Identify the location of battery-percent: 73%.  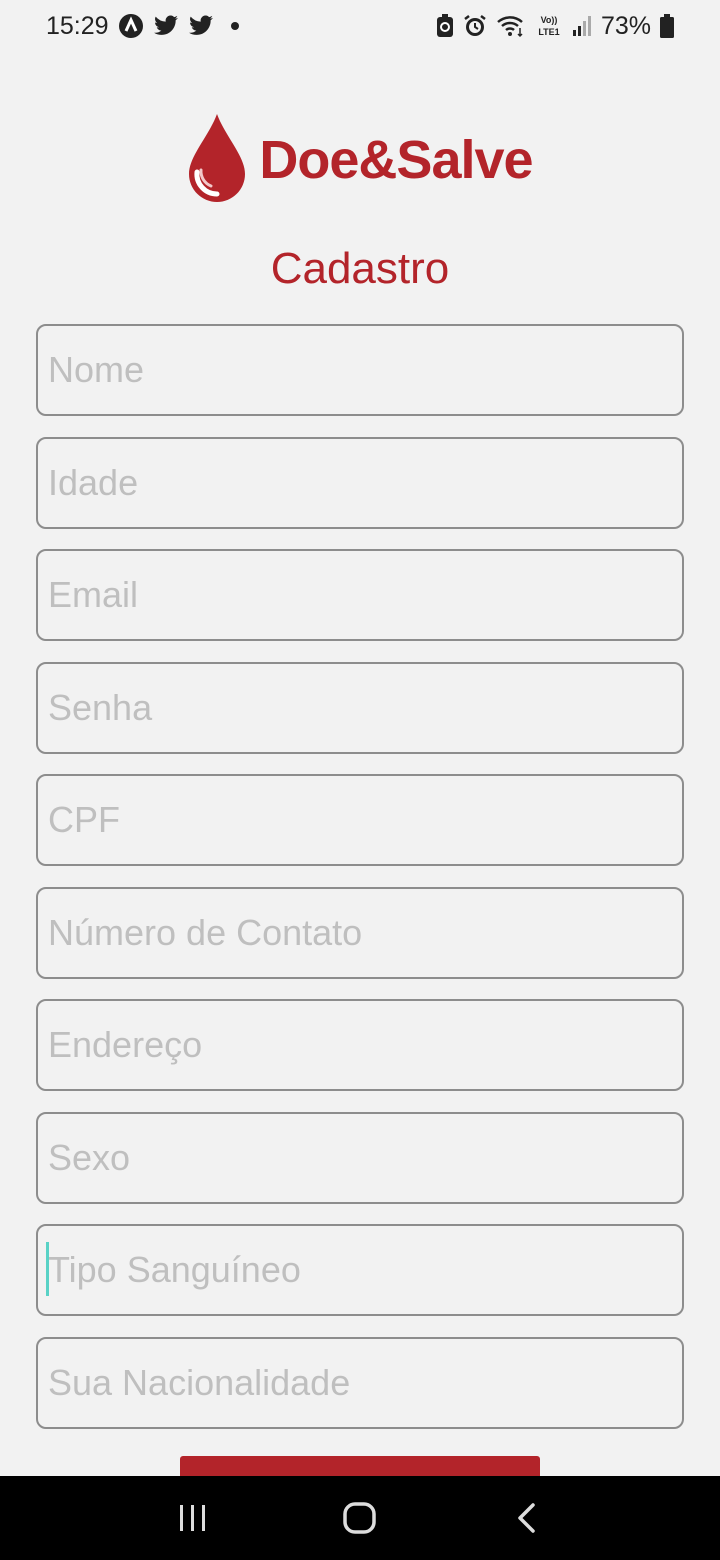
(625, 25).